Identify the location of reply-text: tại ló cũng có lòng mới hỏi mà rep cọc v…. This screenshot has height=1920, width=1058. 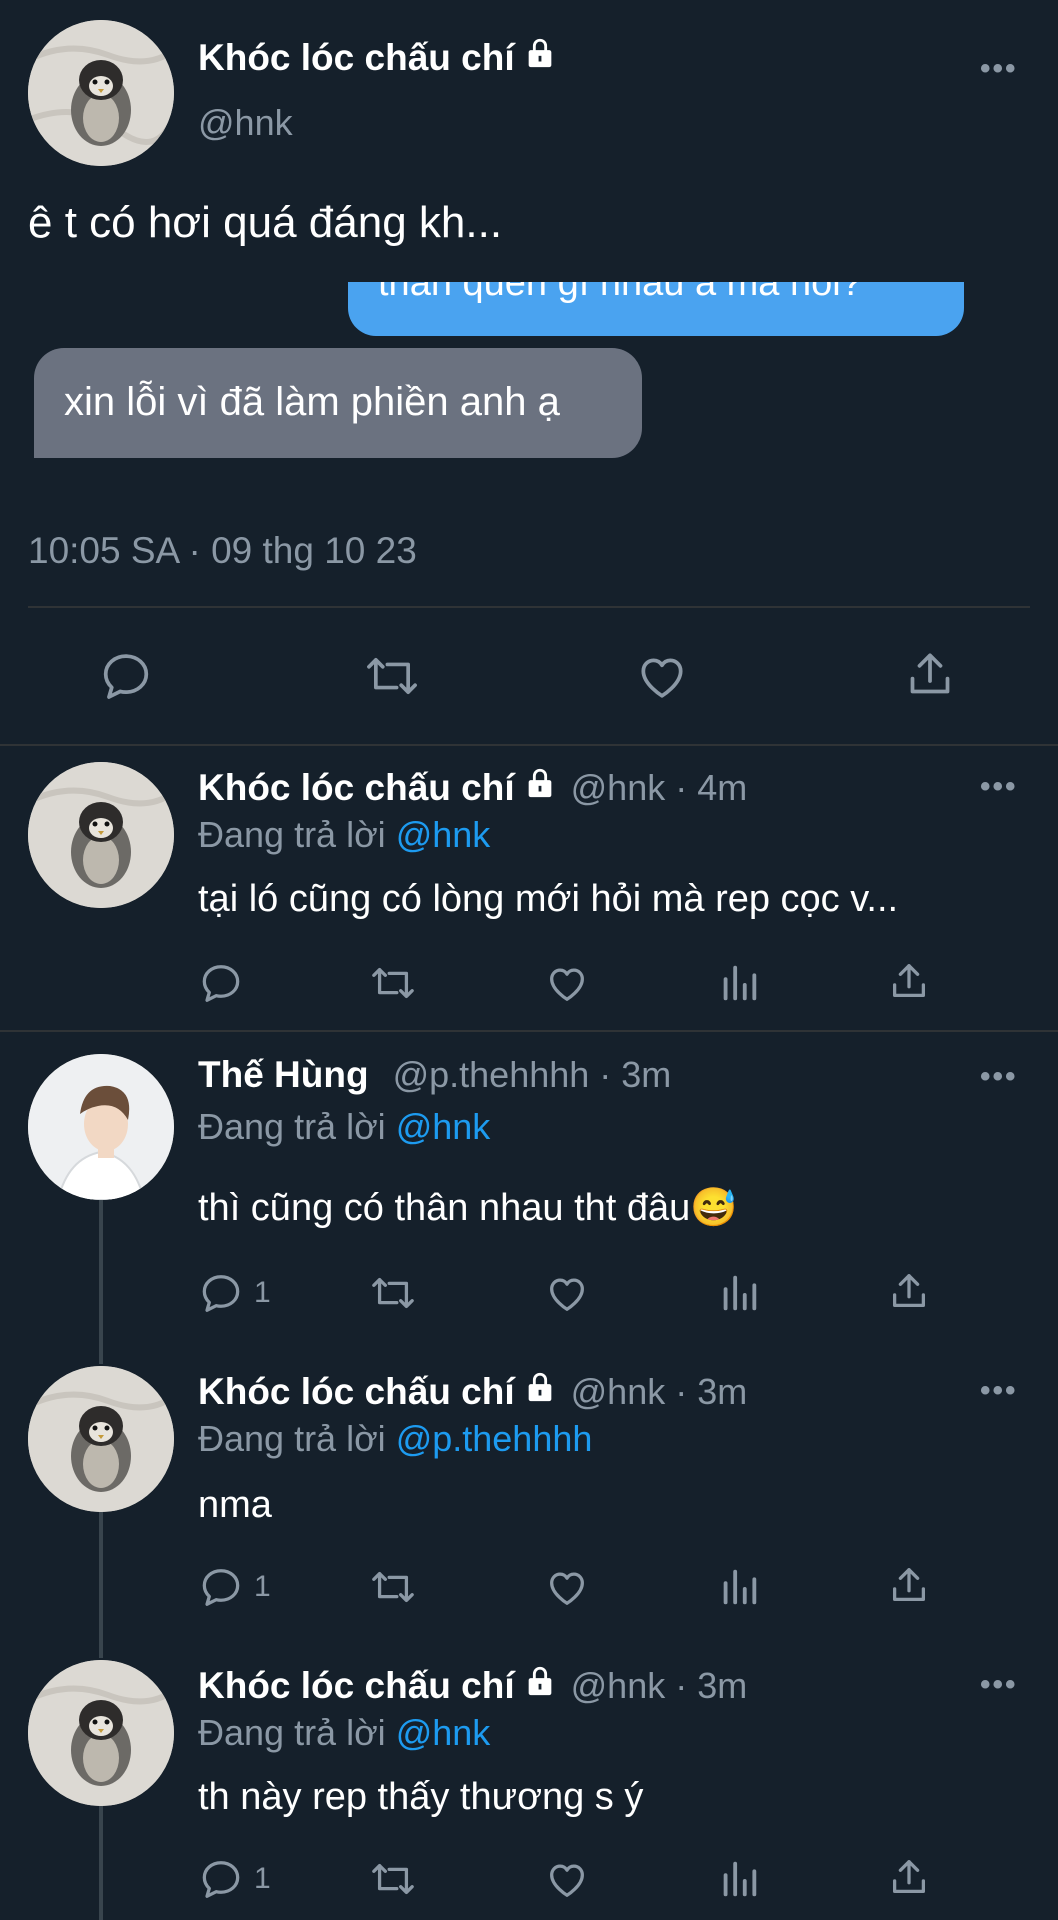
(548, 899).